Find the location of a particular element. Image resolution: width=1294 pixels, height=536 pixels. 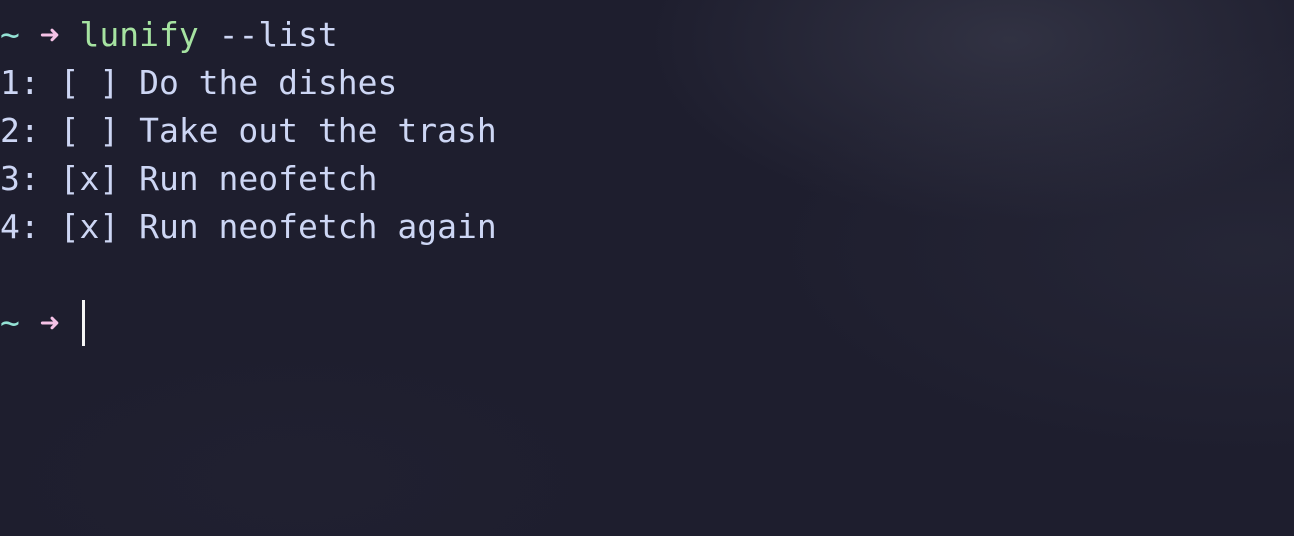

command-line: ~ ➜ lunify --list is located at coordinates (647, 35).